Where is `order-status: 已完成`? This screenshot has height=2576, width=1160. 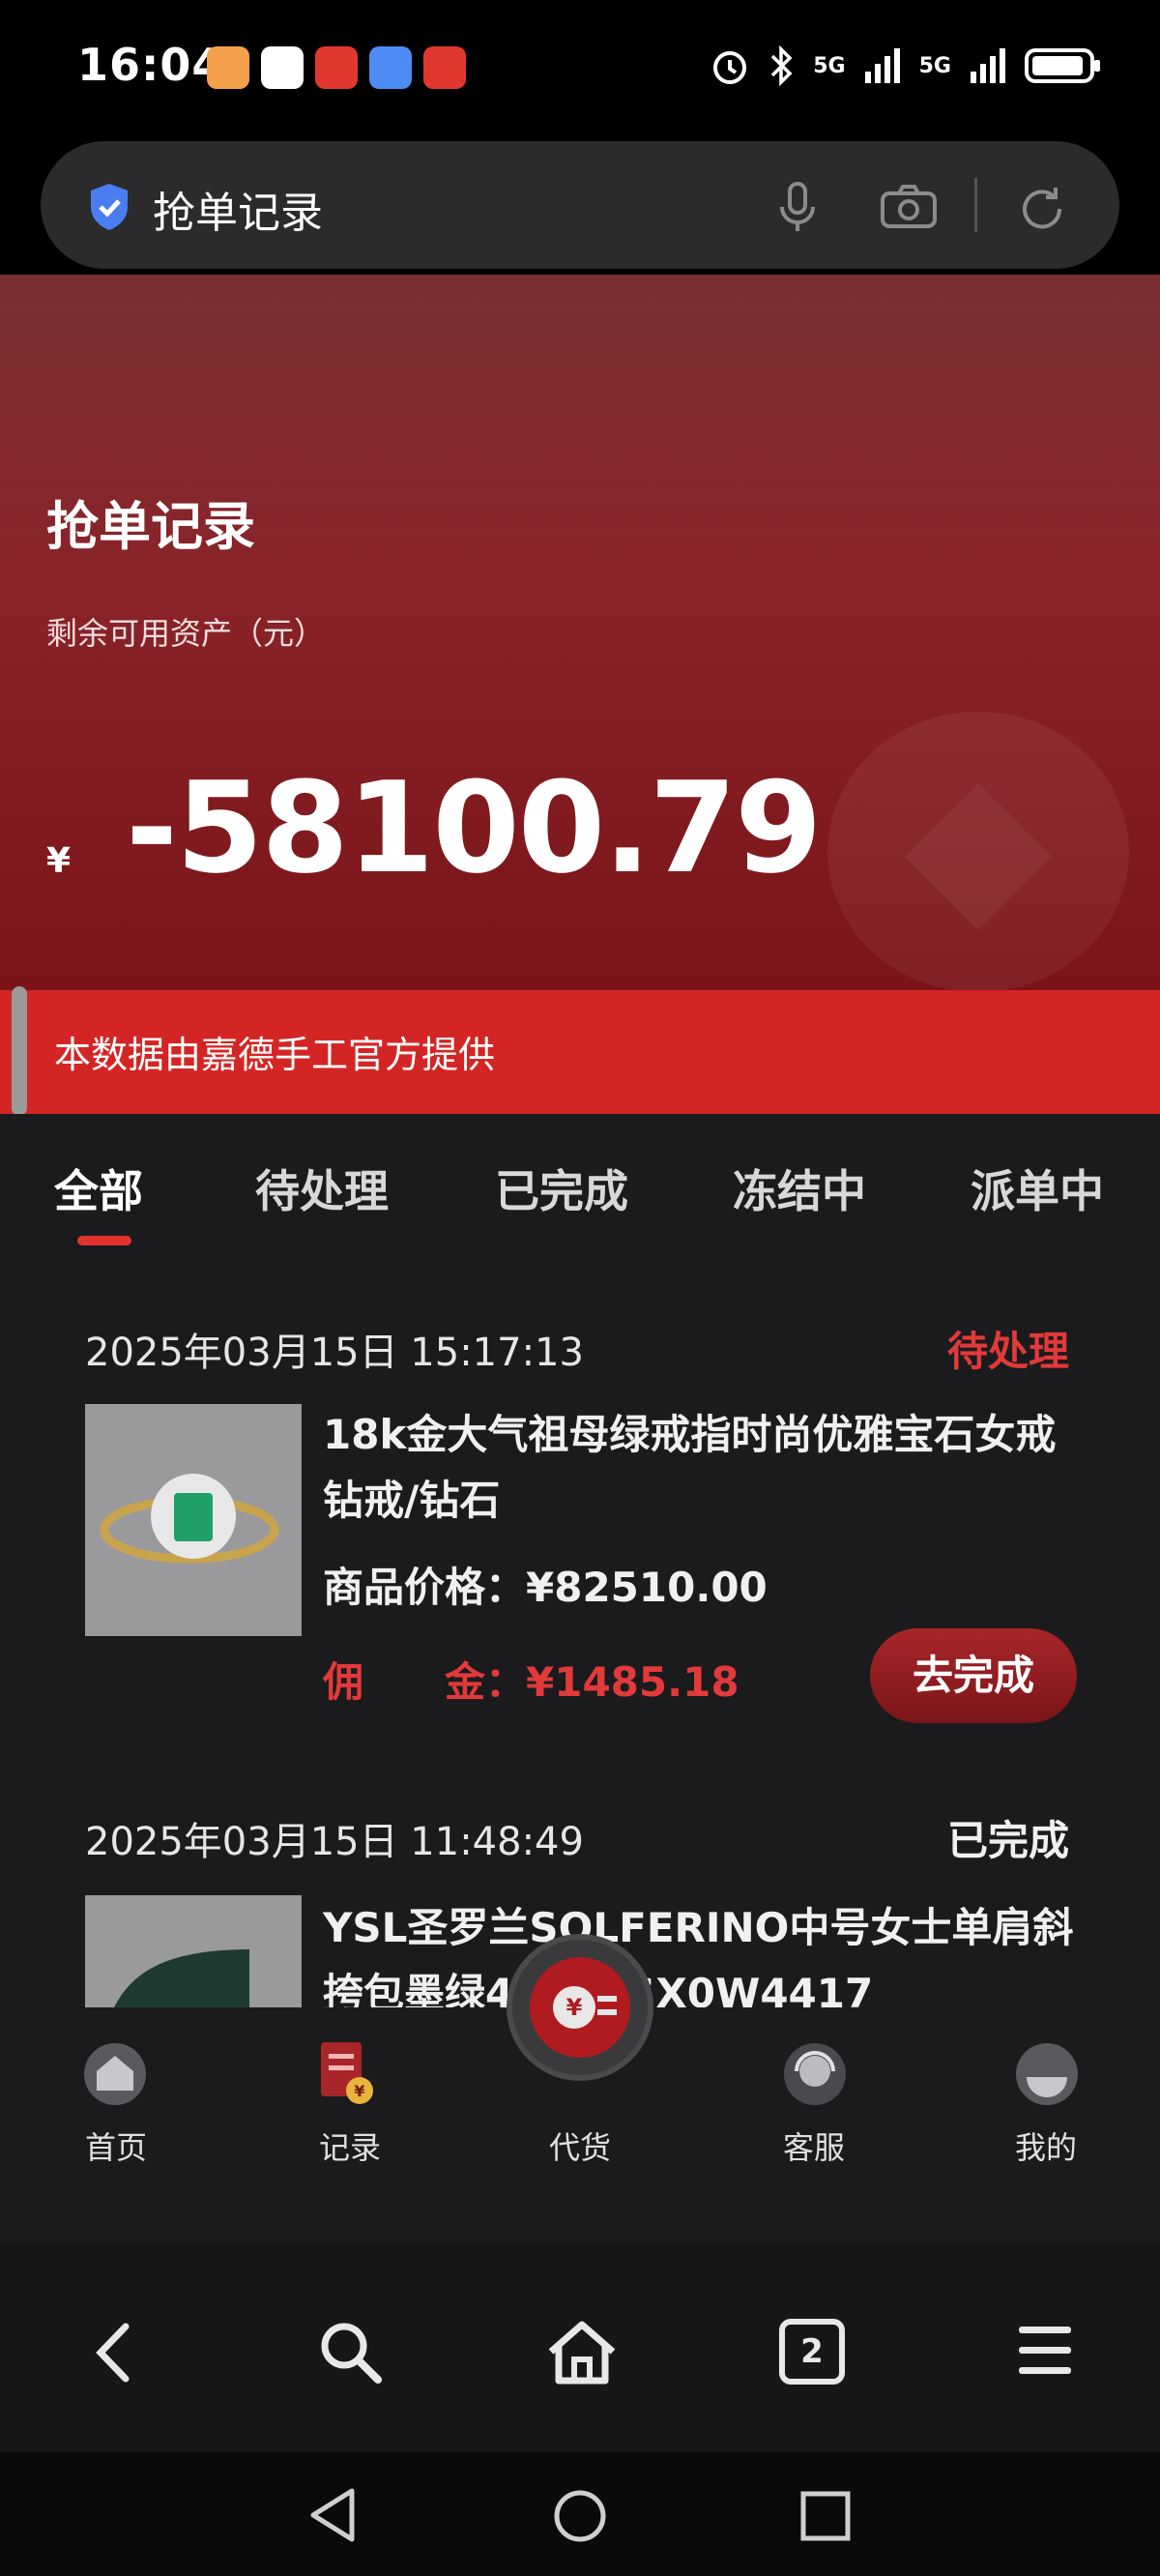
order-status: 已完成 is located at coordinates (1009, 1840).